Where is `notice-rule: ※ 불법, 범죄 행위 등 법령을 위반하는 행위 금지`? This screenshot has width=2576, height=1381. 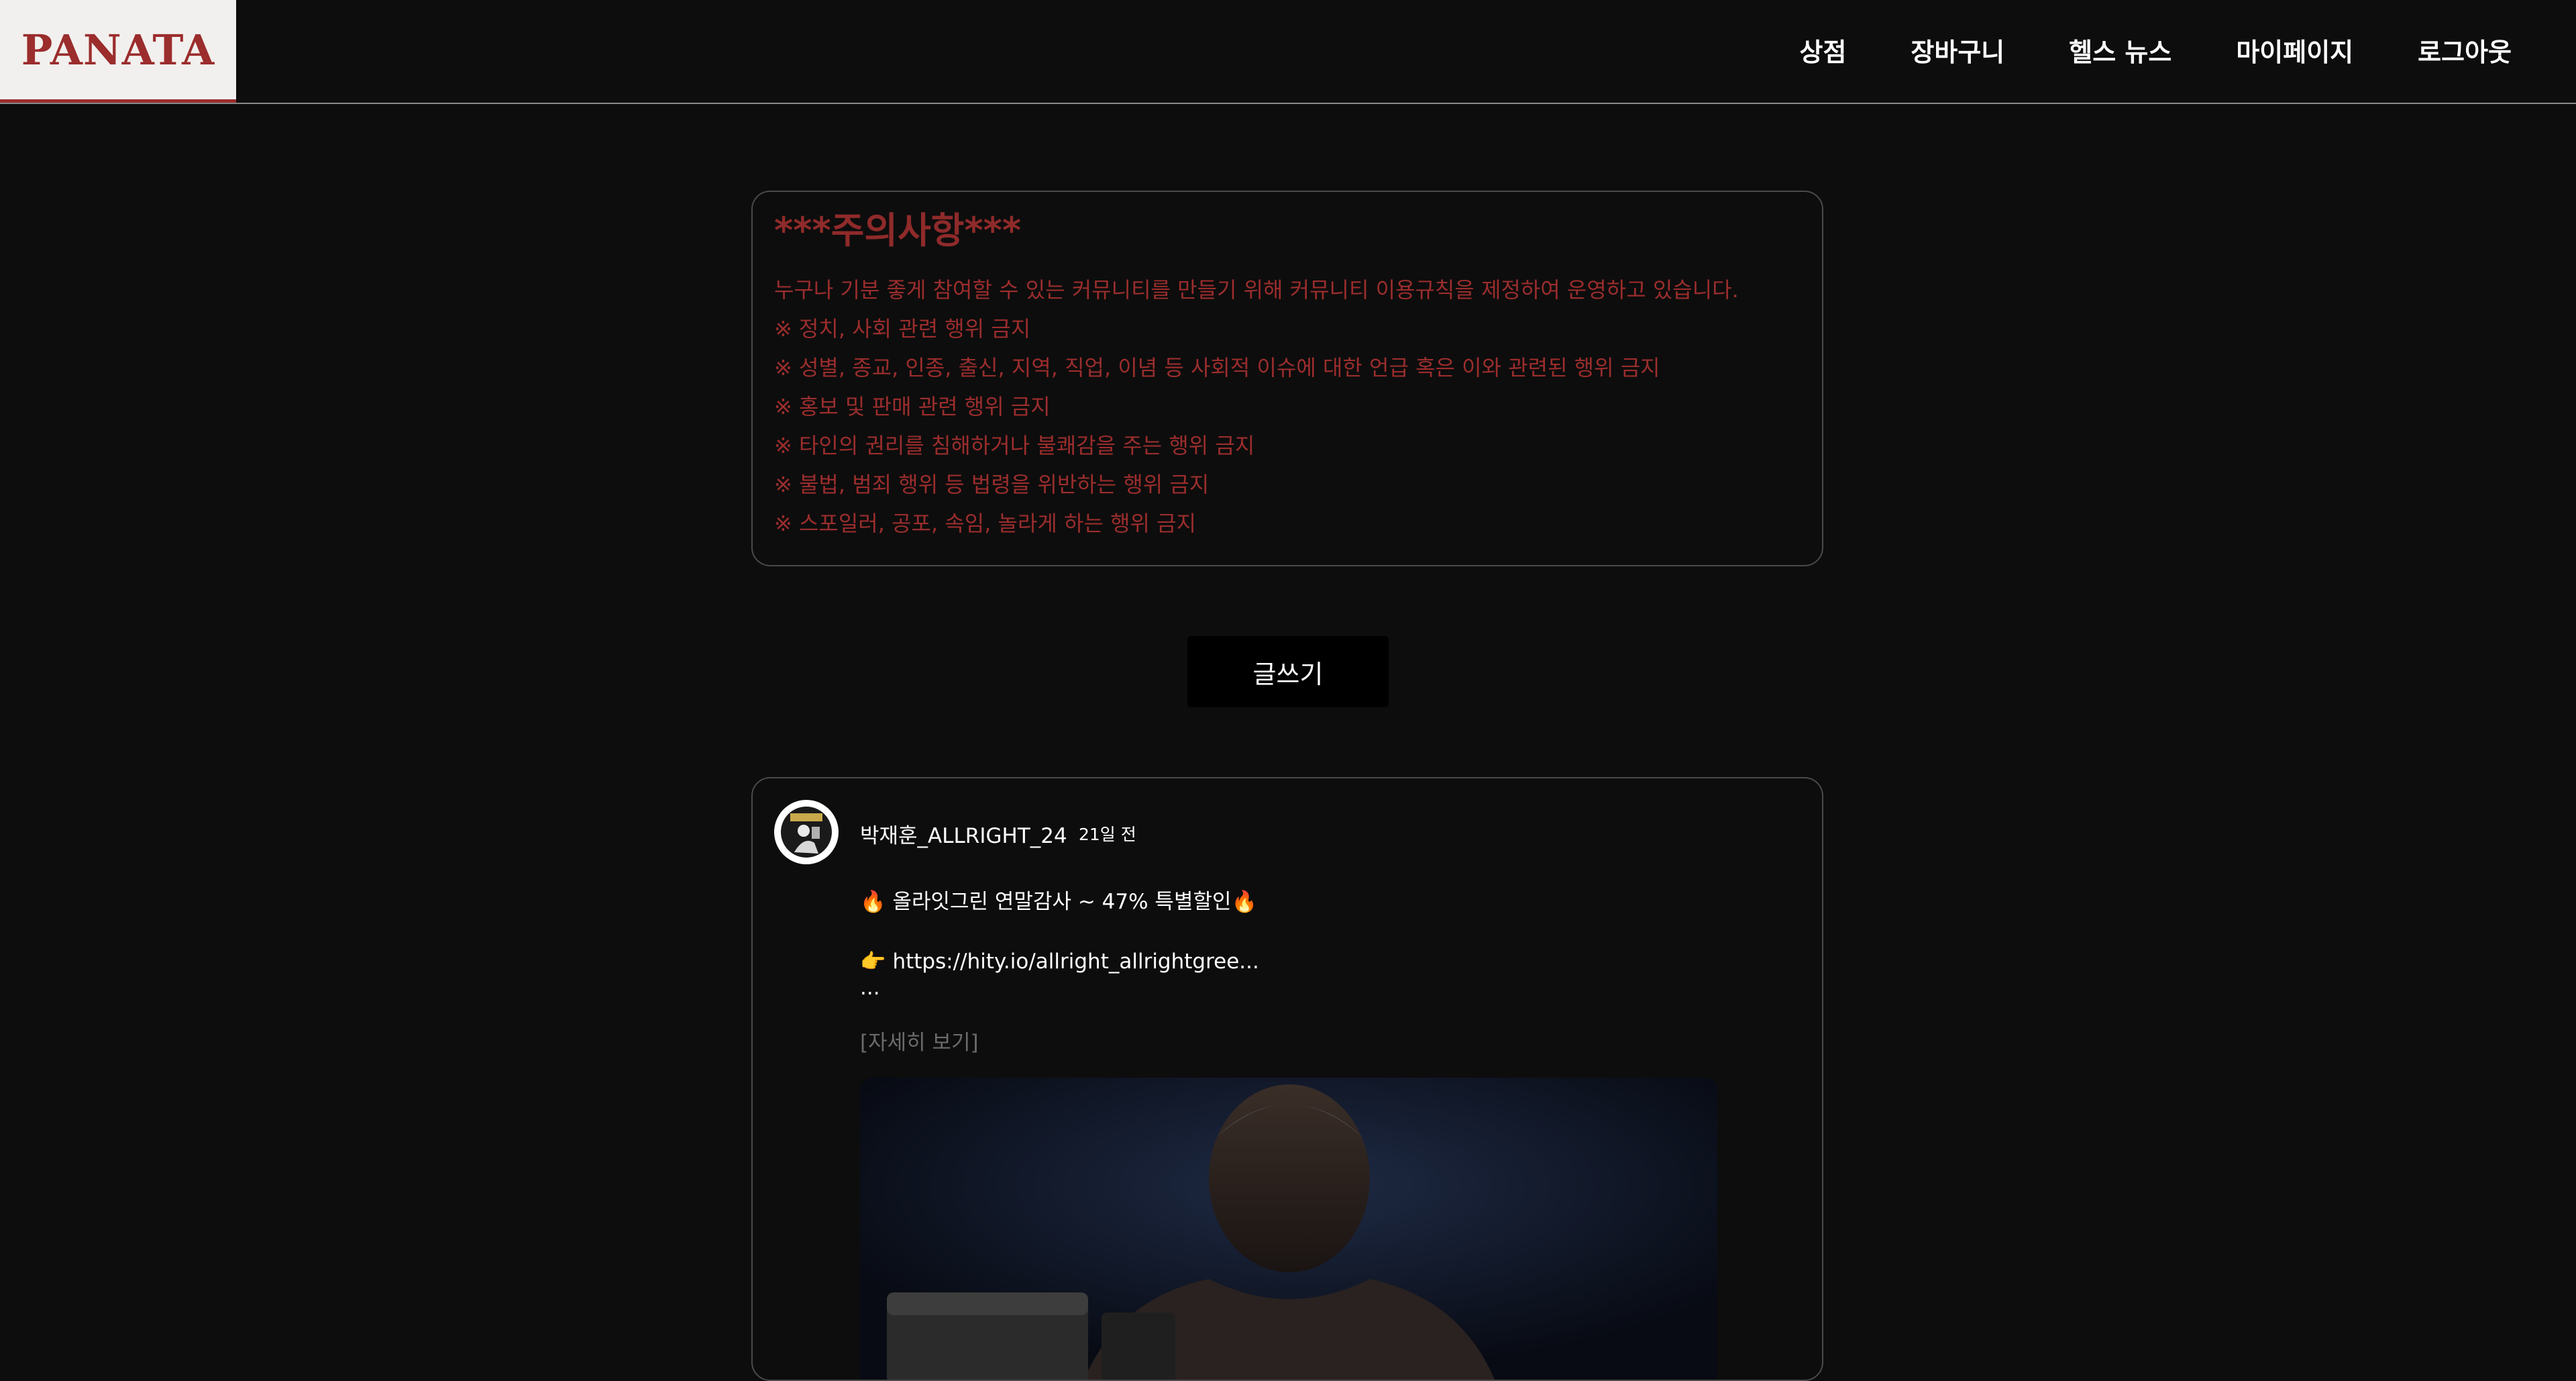 notice-rule: ※ 불법, 범죄 행위 등 법령을 위반하는 행위 금지 is located at coordinates (992, 484).